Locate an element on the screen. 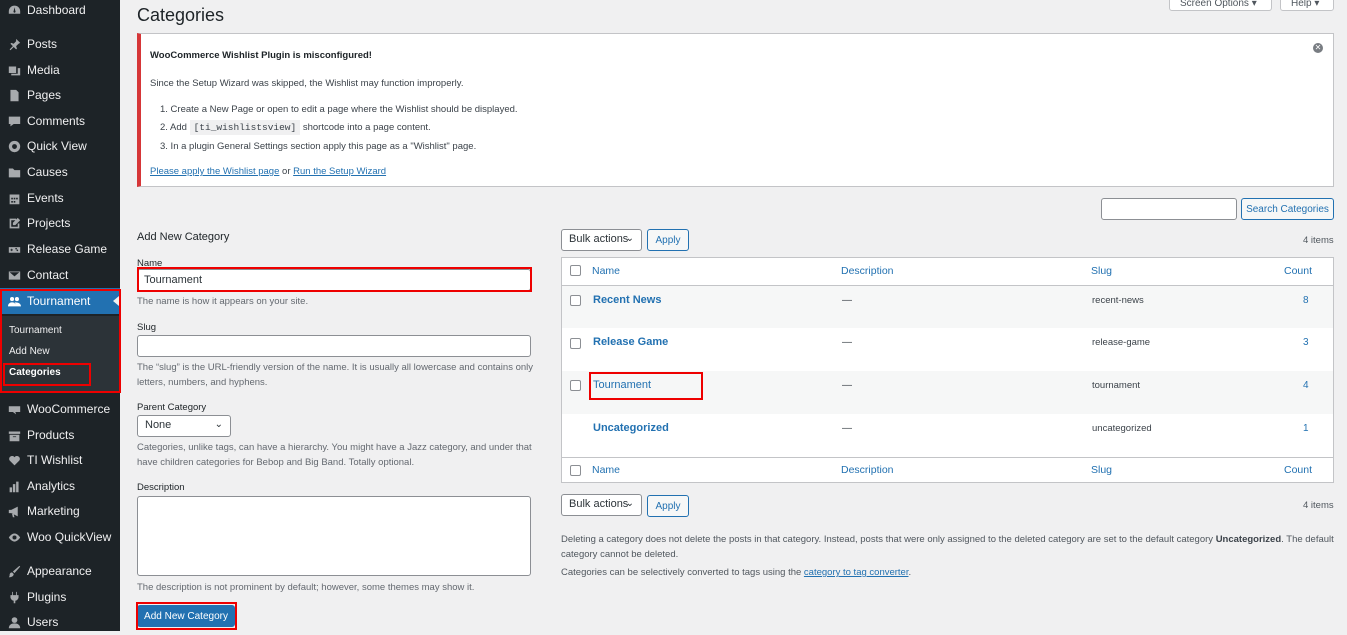 The width and height of the screenshot is (1347, 635). column-count-header: Count is located at coordinates (1298, 271).